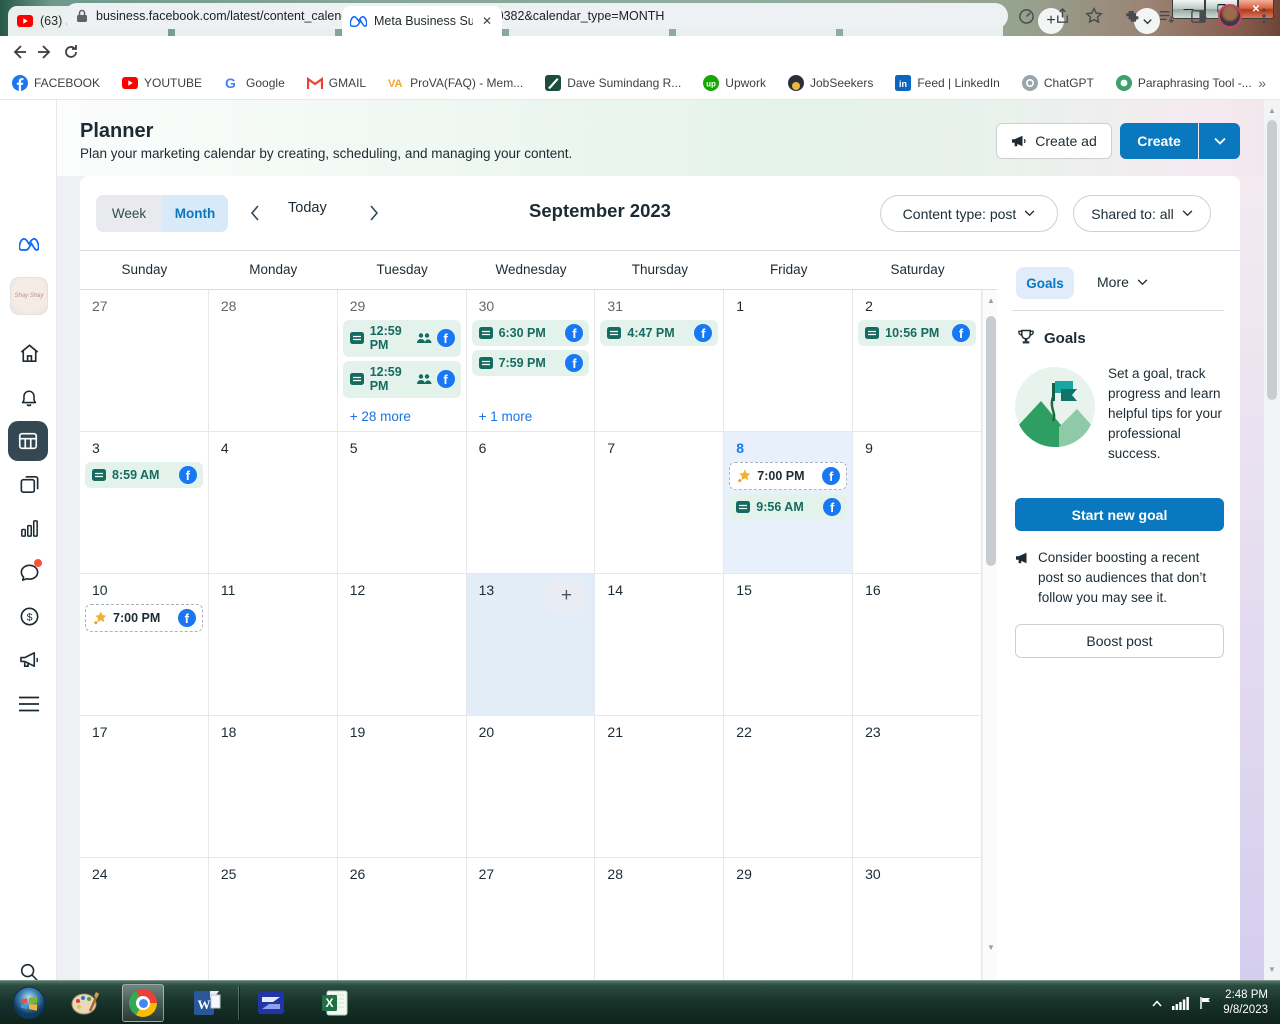  What do you see at coordinates (307, 208) in the screenshot?
I see `today-button: Today` at bounding box center [307, 208].